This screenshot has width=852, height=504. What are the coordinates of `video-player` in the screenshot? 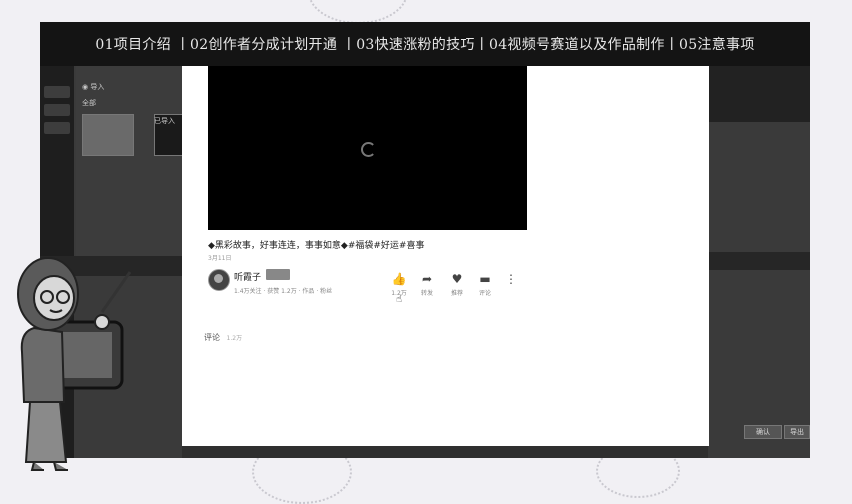 It's located at (367, 148).